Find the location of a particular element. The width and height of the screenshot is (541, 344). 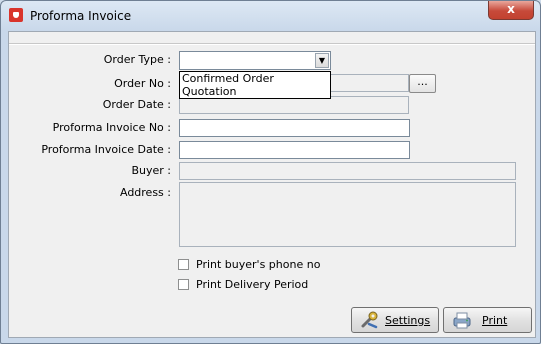

order-type-dropdown: Confirmed Order Quotation is located at coordinates (255, 85).